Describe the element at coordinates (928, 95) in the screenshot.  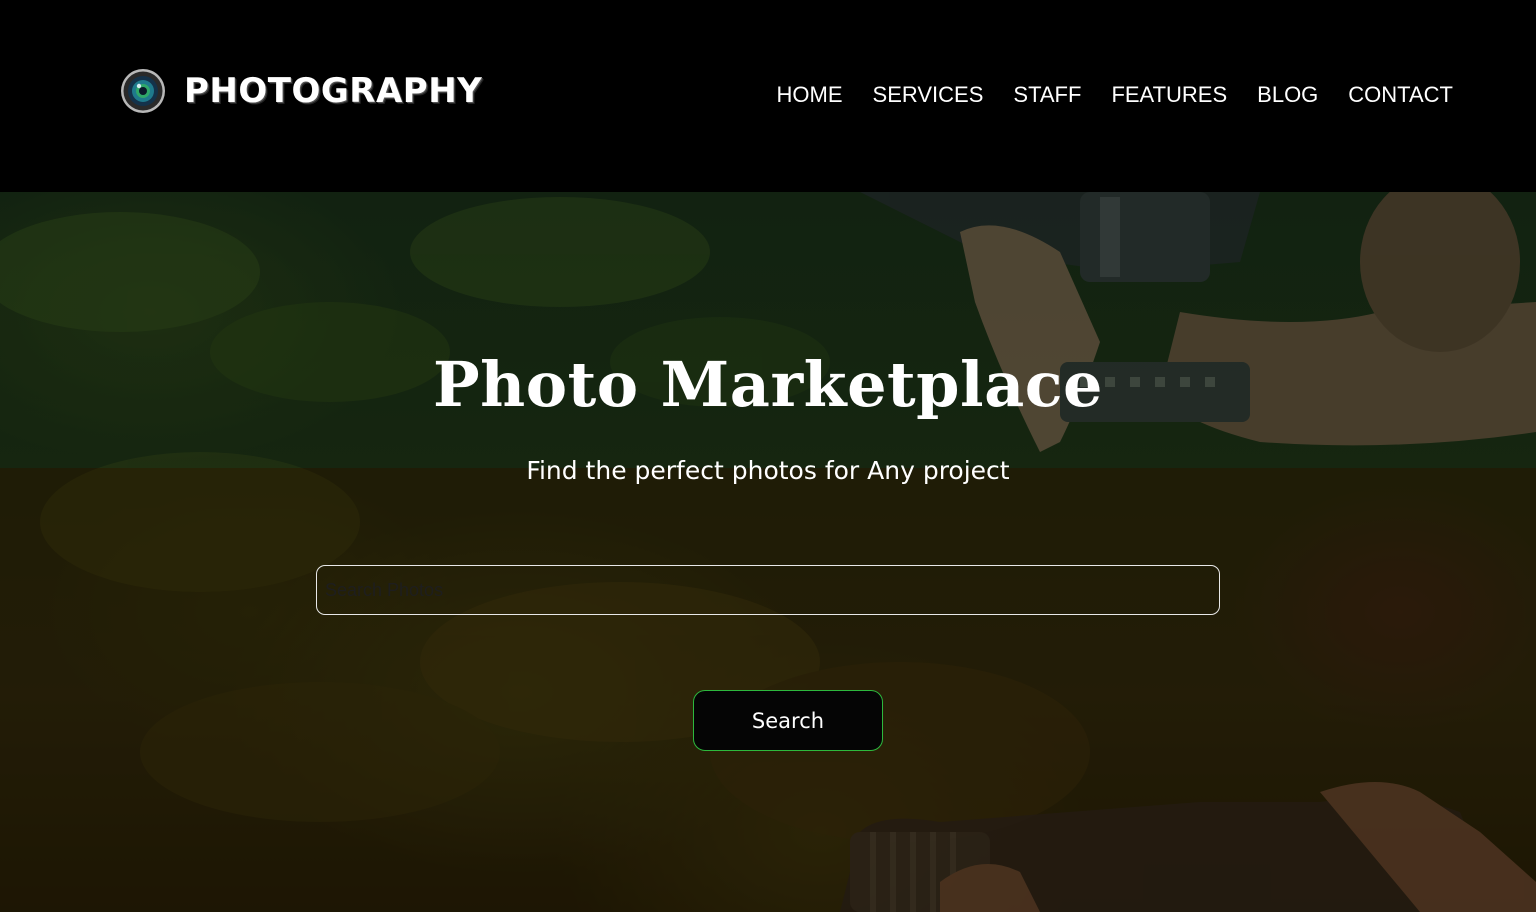
I see `nav-services: SERVICES` at that location.